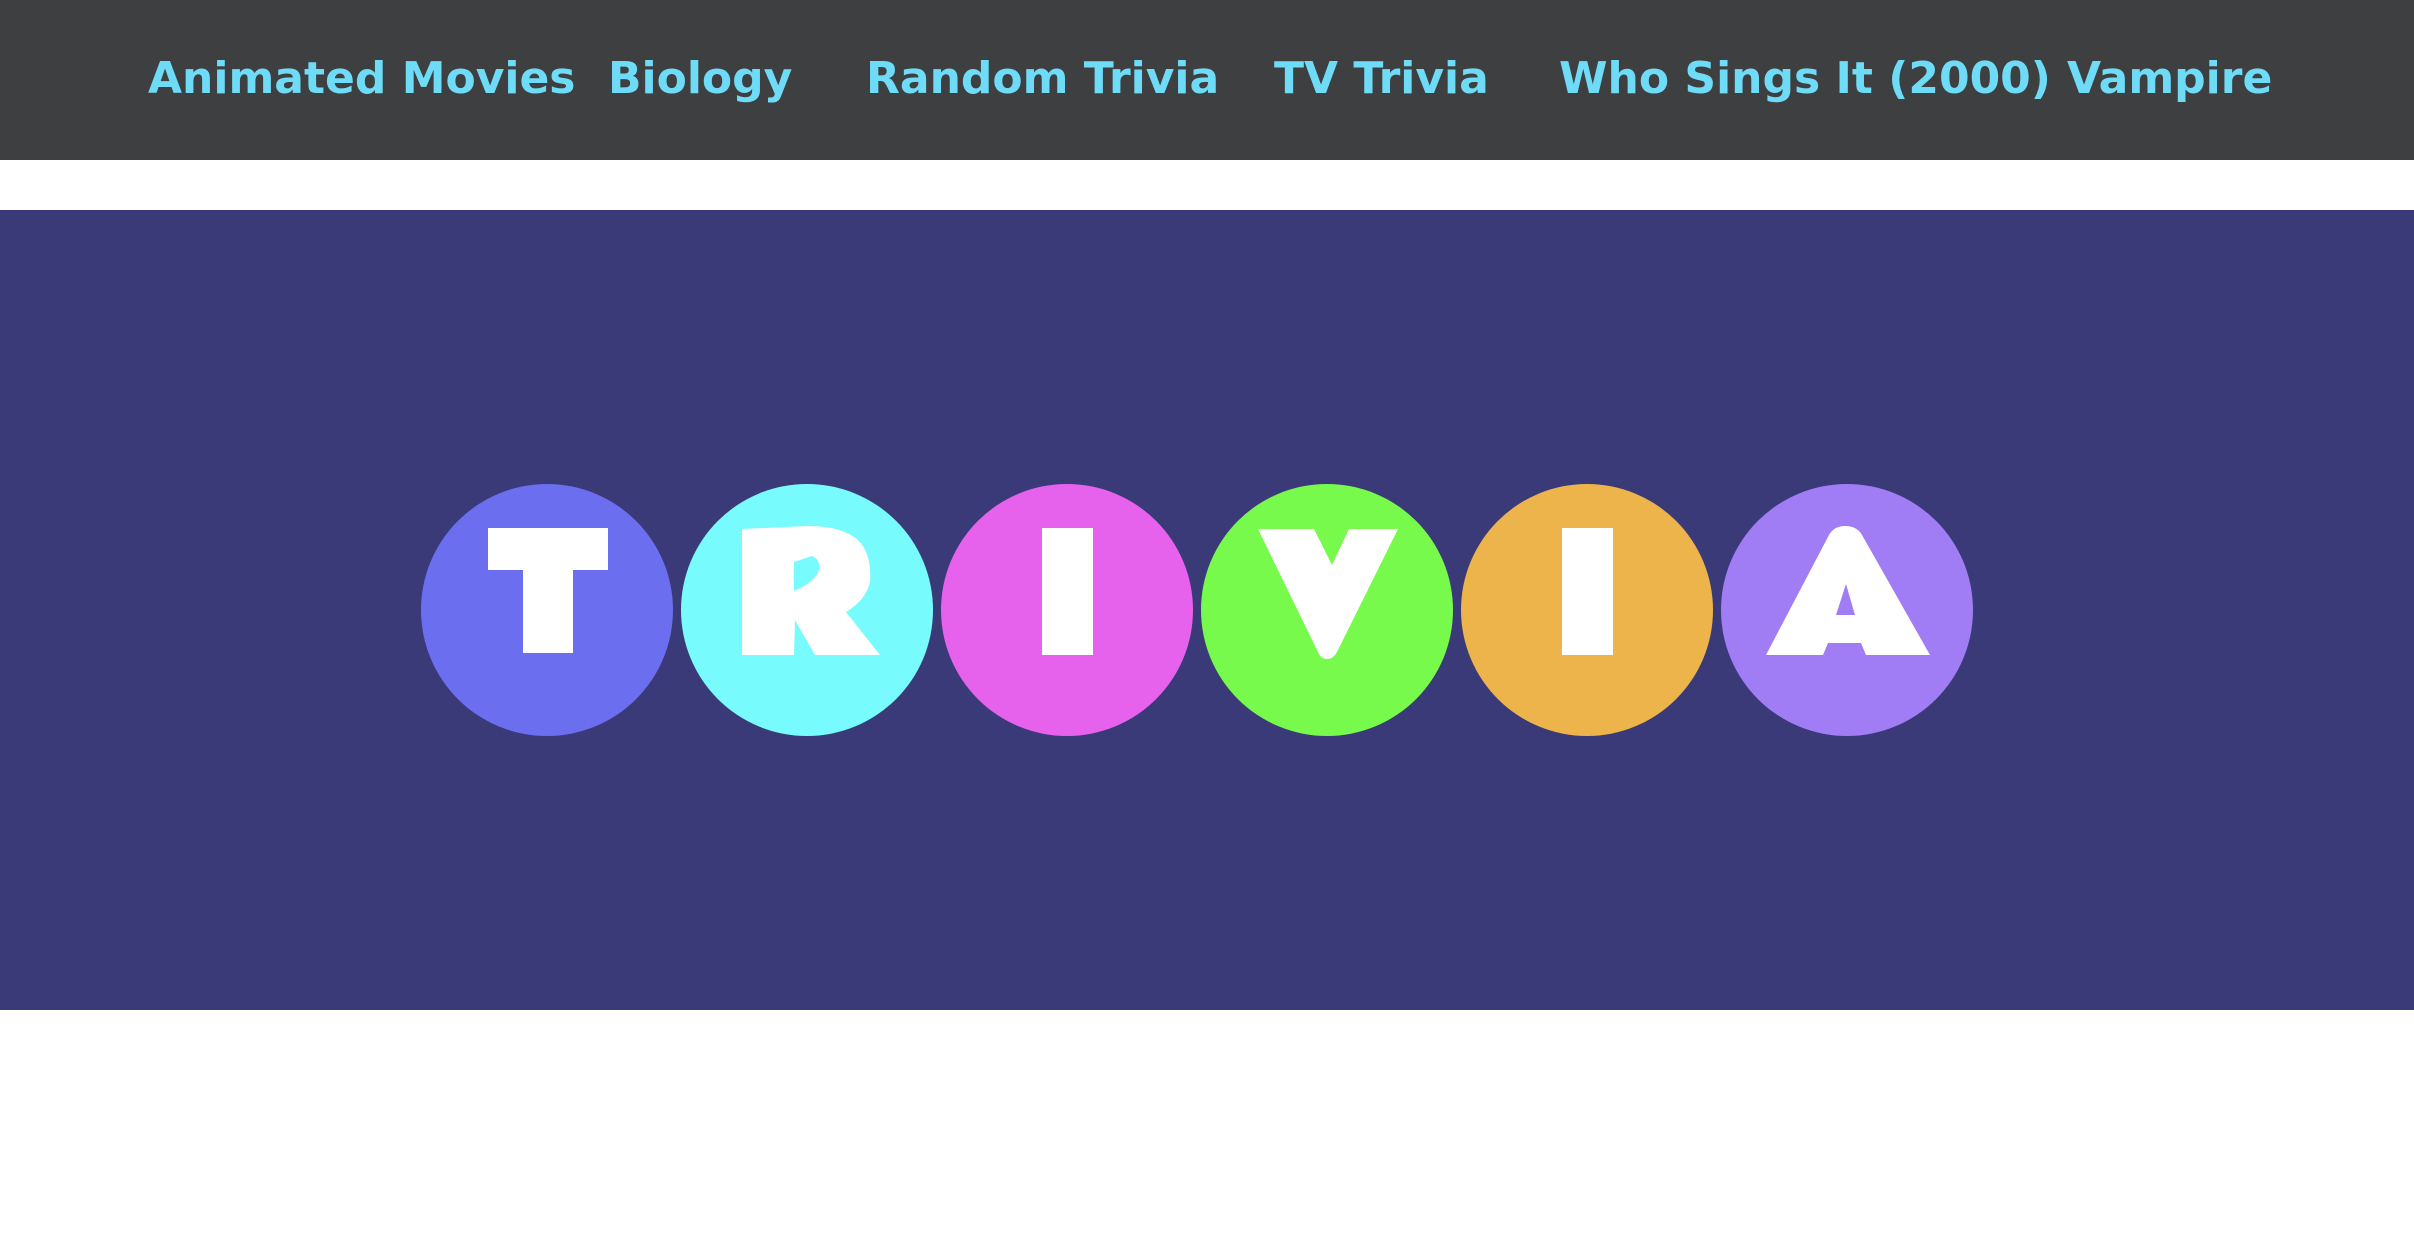 This screenshot has height=1238, width=2414. I want to click on nav-link-random-trivia: Random Trivia, so click(1042, 79).